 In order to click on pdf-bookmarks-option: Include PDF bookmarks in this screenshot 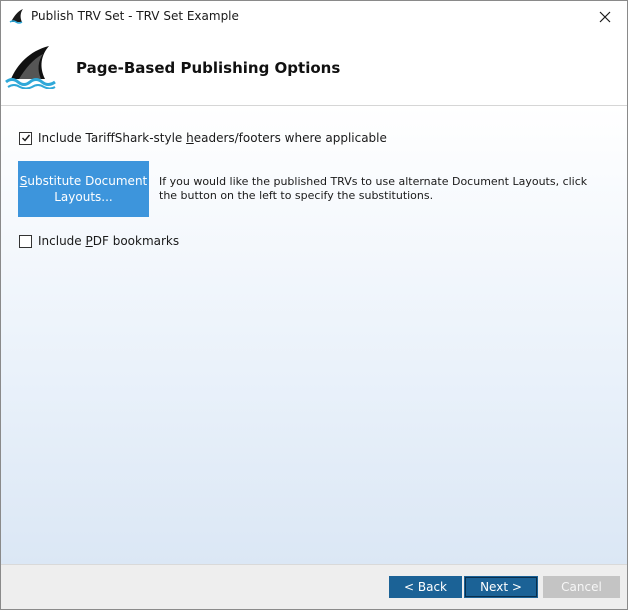, I will do `click(99, 241)`.